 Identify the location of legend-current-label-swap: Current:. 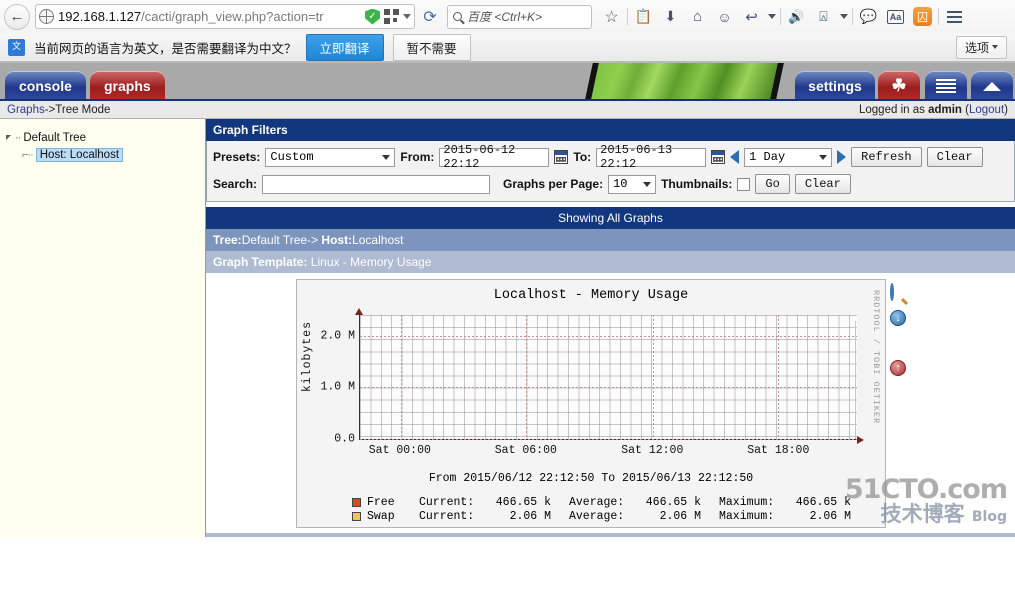
(447, 516).